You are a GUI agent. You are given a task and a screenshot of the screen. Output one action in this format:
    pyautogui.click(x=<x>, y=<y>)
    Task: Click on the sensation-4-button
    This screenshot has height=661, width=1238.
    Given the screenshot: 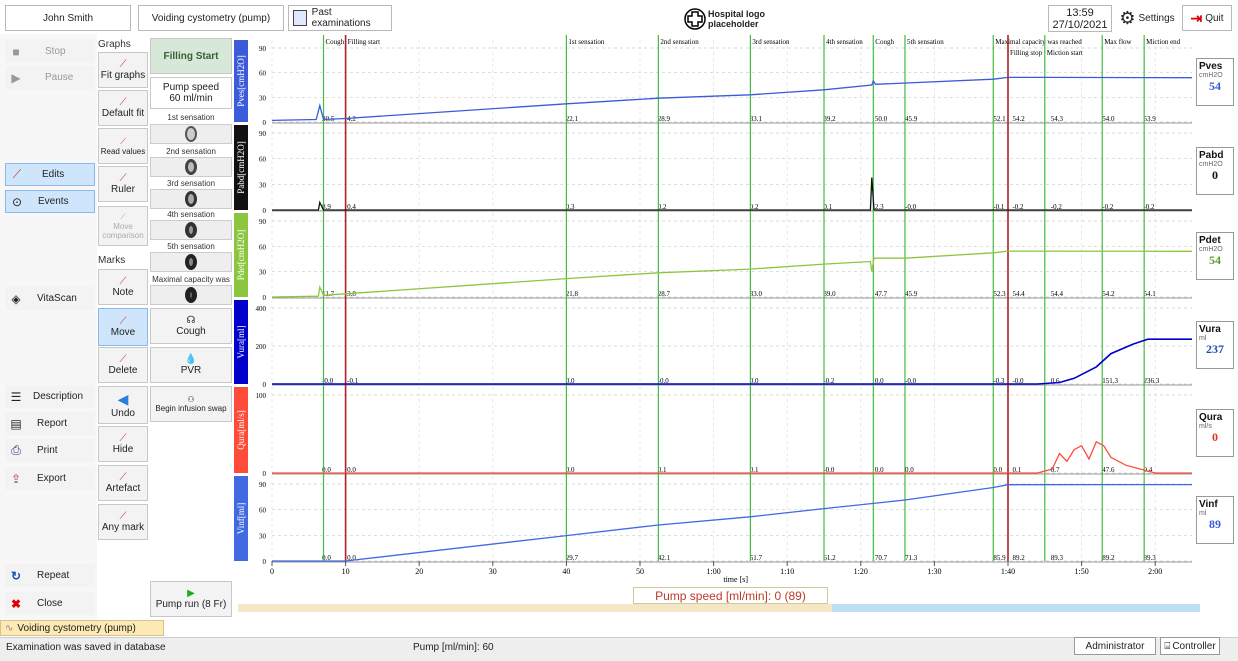 What is the action you would take?
    pyautogui.click(x=191, y=230)
    